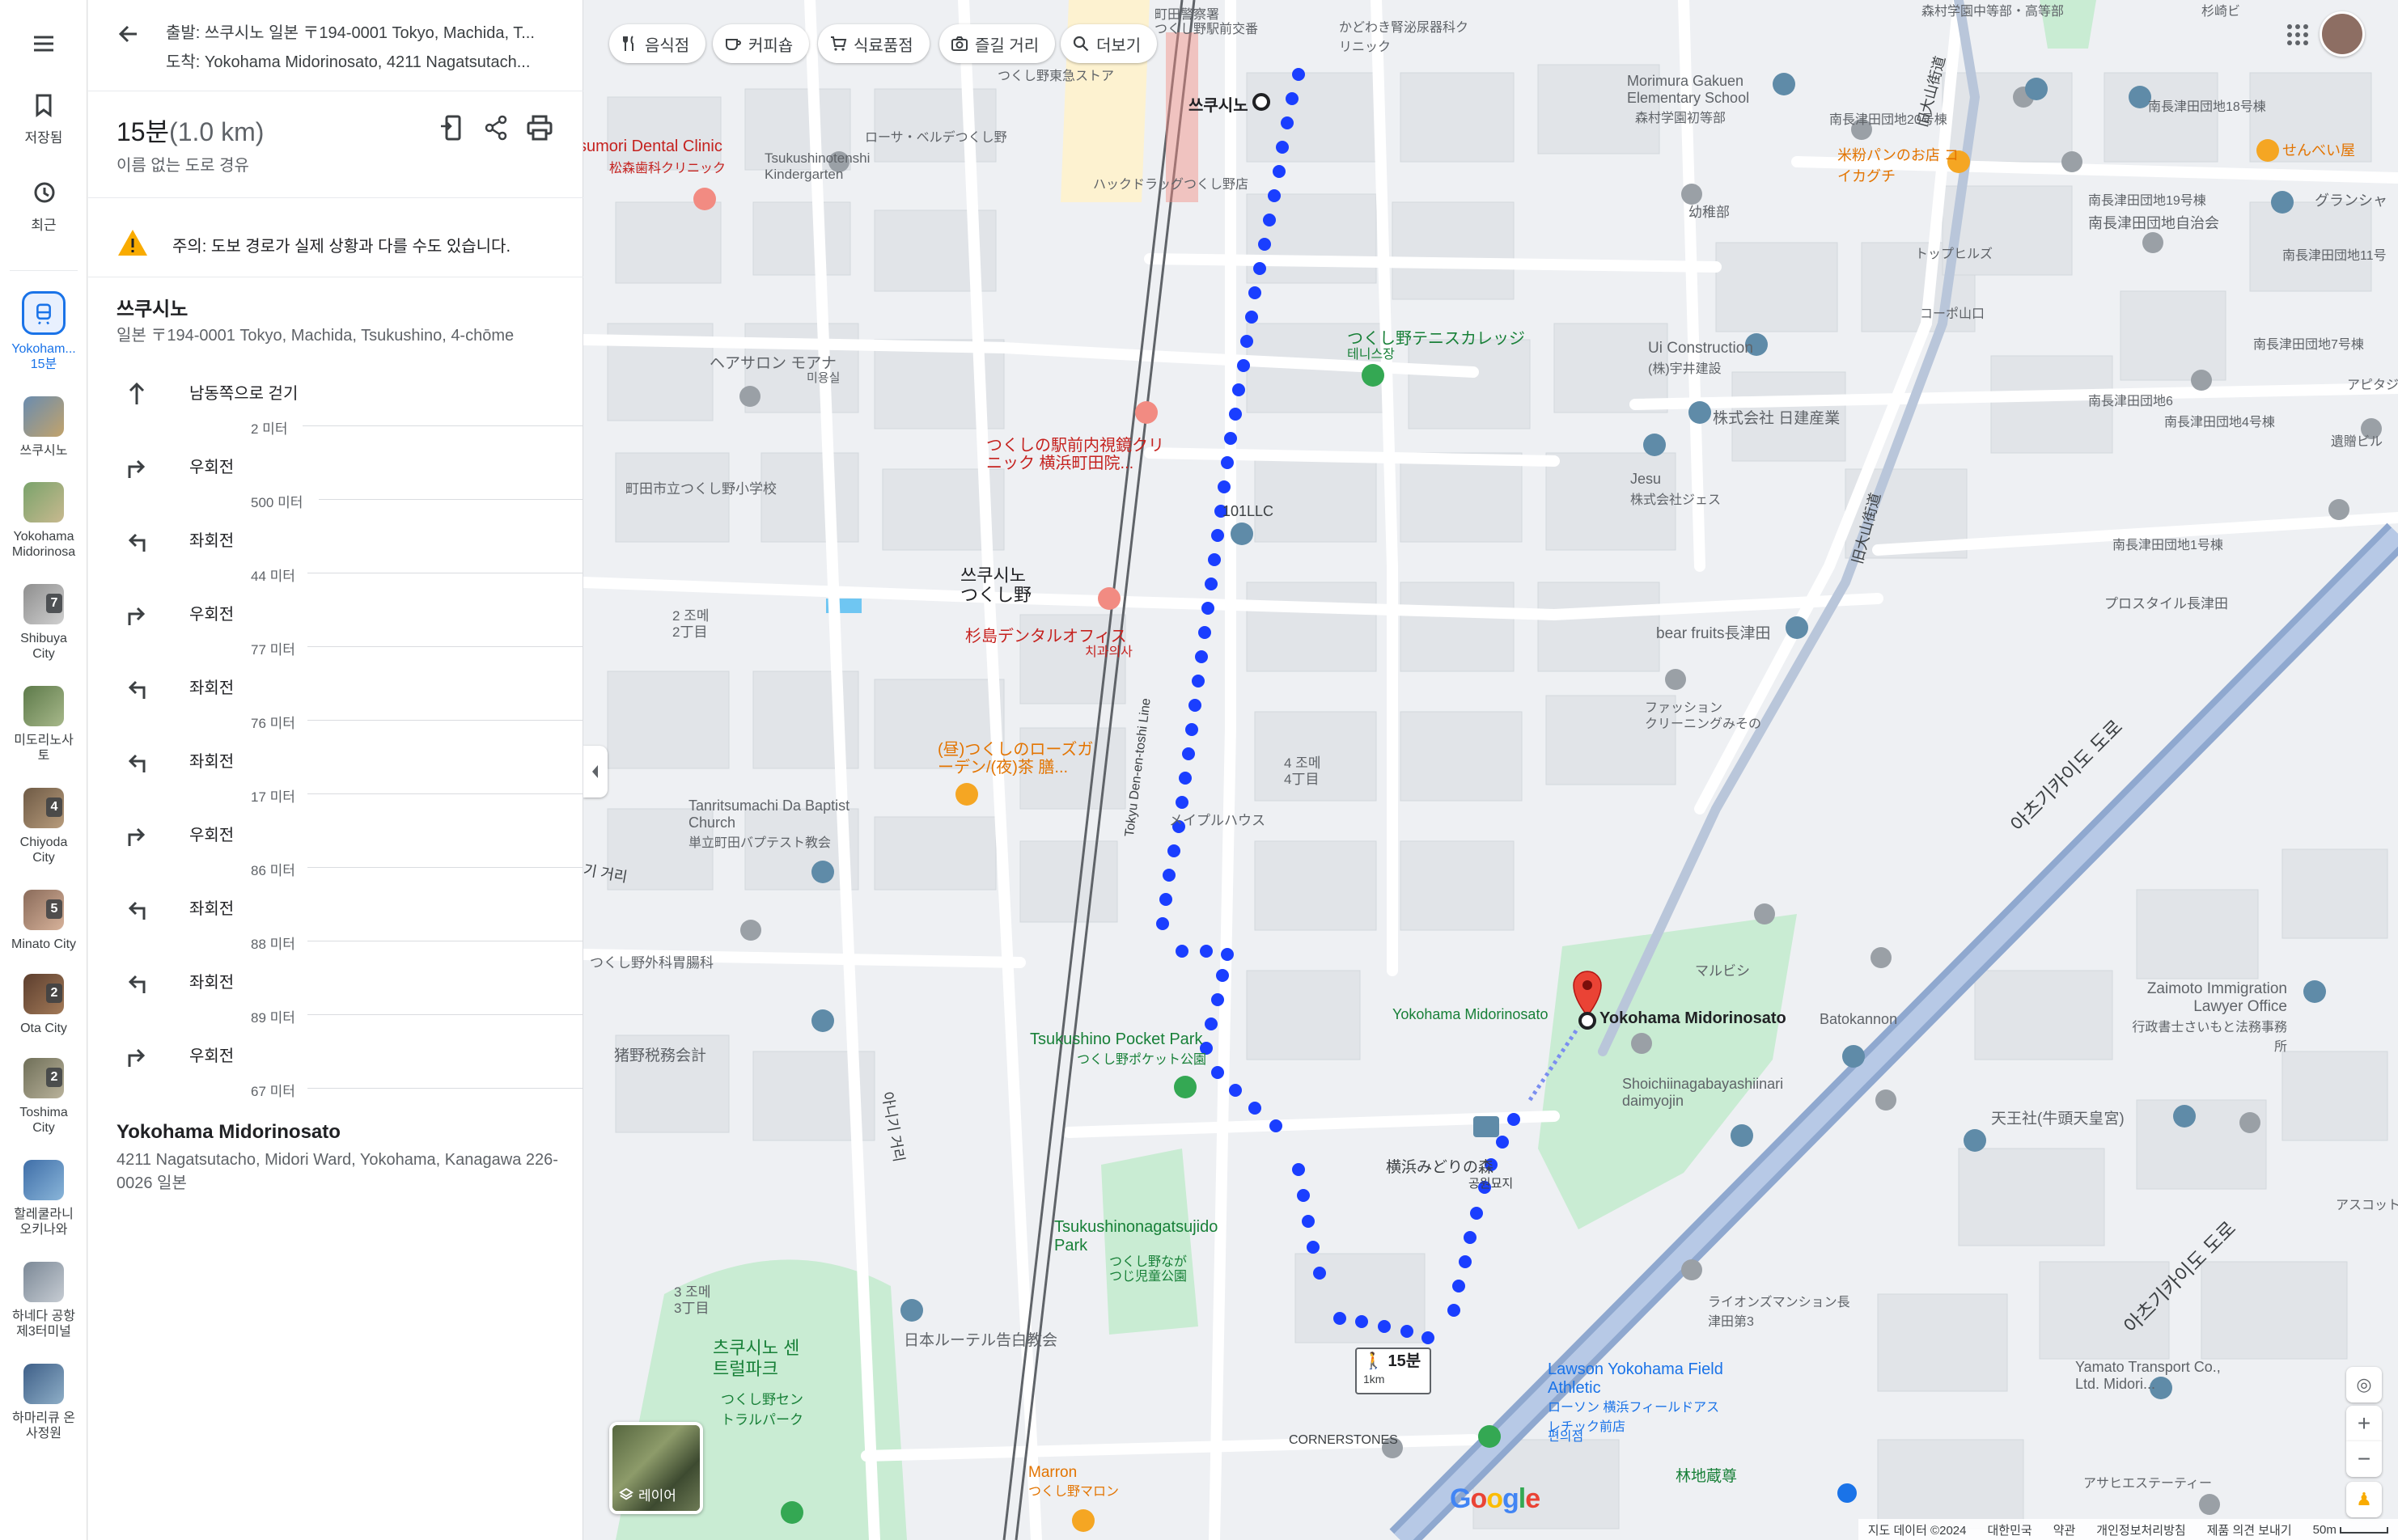 The height and width of the screenshot is (1540, 2398). What do you see at coordinates (1109, 43) in the screenshot?
I see `chip-more: 더보기` at bounding box center [1109, 43].